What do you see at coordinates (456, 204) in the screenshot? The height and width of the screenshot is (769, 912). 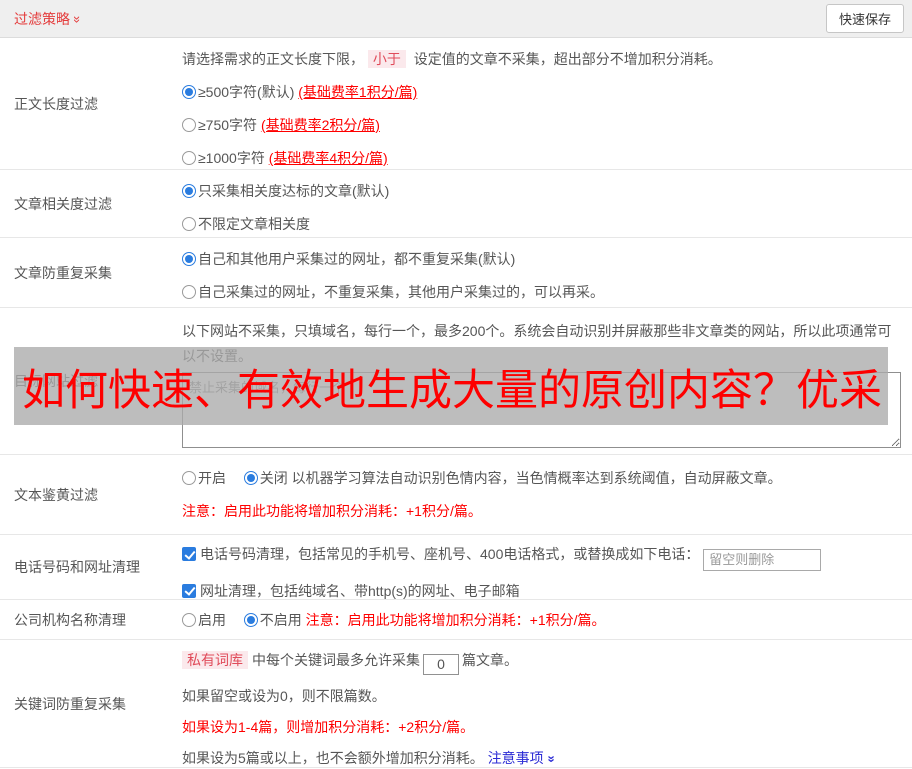 I see `row-relevance-filter: 文章相关度过滤 只采集相关度达标的文章(默认) 不限定文章相关度` at bounding box center [456, 204].